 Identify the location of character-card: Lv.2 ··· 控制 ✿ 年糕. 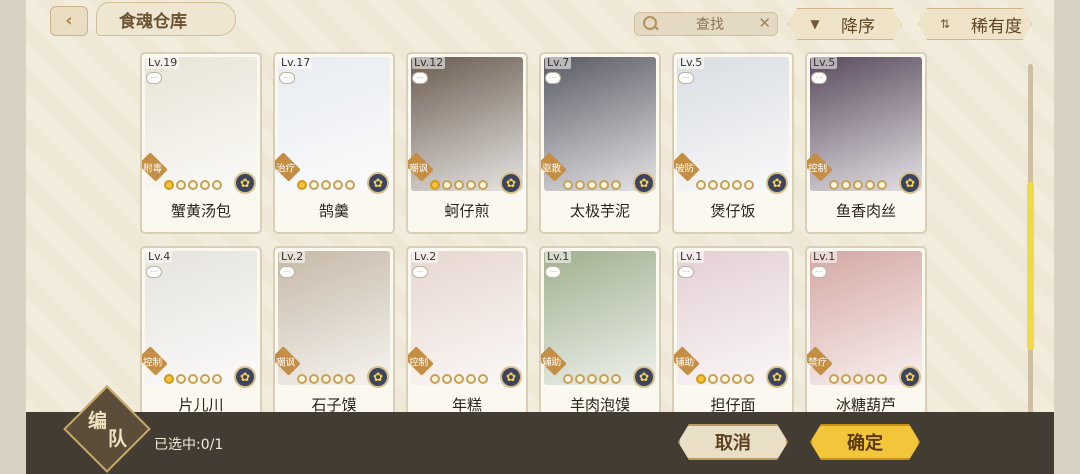
(467, 337).